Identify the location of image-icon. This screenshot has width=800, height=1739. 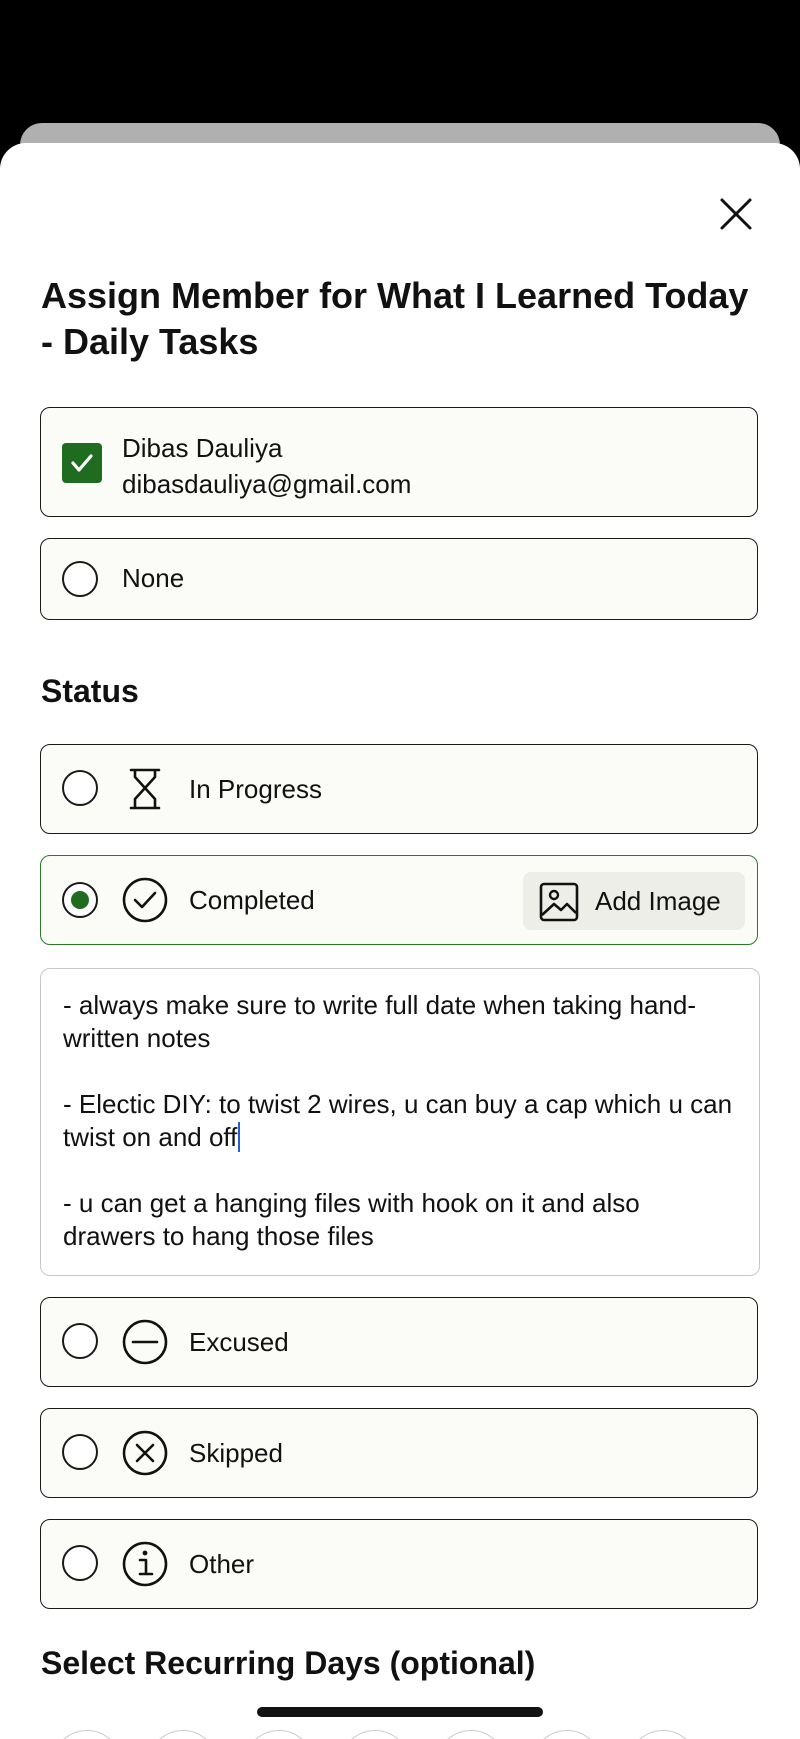
(559, 902).